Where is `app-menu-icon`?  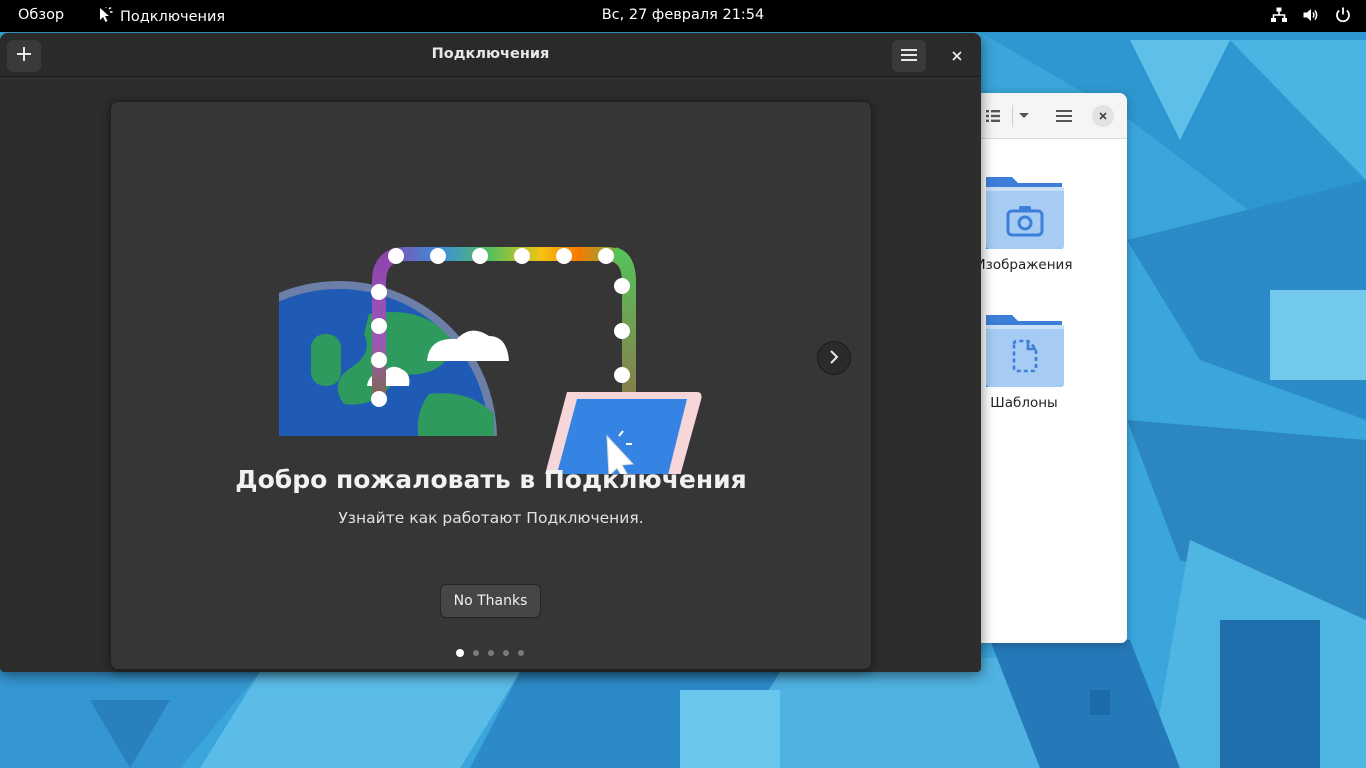 app-menu-icon is located at coordinates (106, 16).